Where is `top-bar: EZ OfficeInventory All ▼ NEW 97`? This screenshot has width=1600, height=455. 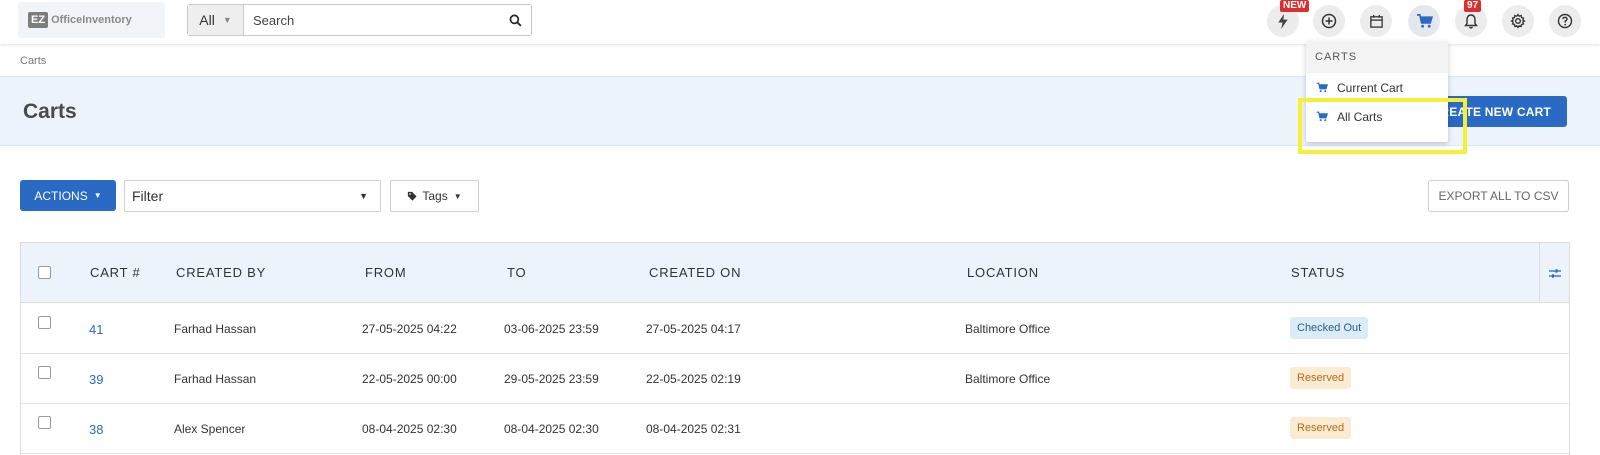 top-bar: EZ OfficeInventory All ▼ NEW 97 is located at coordinates (800, 22).